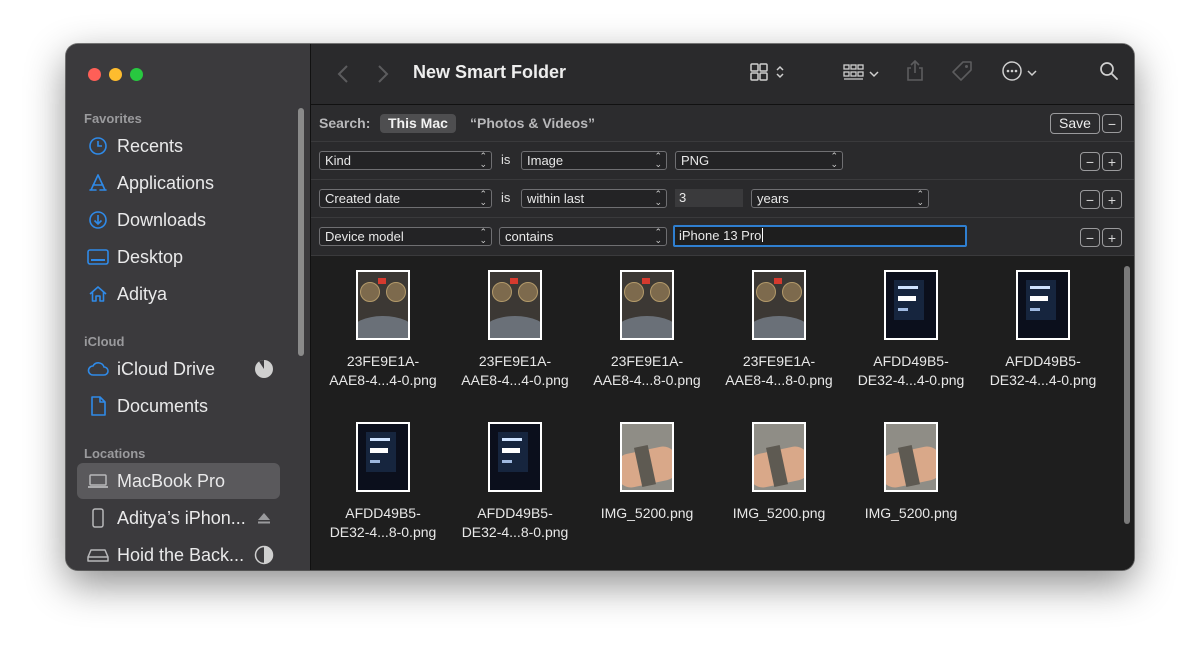 The image size is (1200, 656). I want to click on sidebar-item-aditya: Aditya, so click(178, 294).